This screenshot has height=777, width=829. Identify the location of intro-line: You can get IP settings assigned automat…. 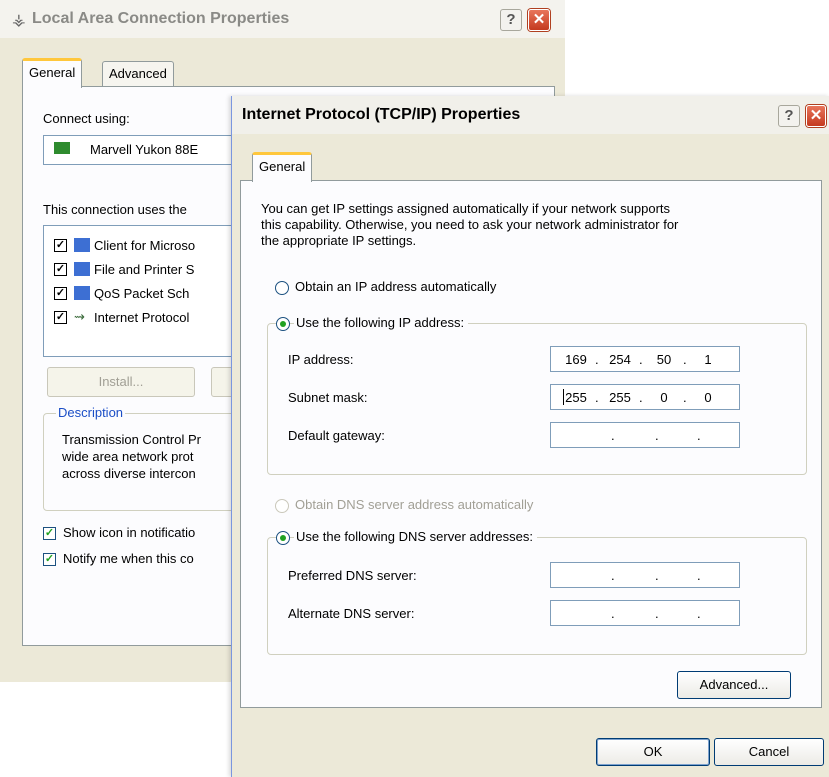
(466, 208).